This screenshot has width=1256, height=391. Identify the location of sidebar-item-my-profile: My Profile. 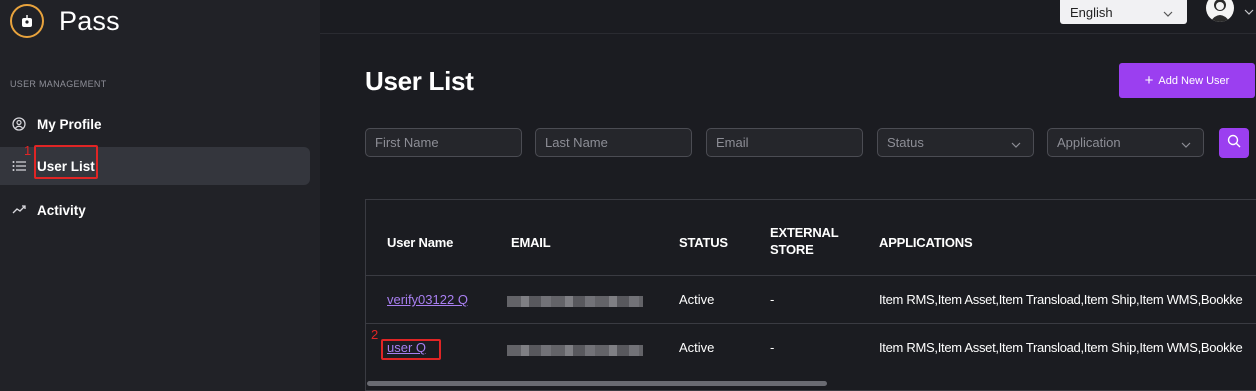
(155, 124).